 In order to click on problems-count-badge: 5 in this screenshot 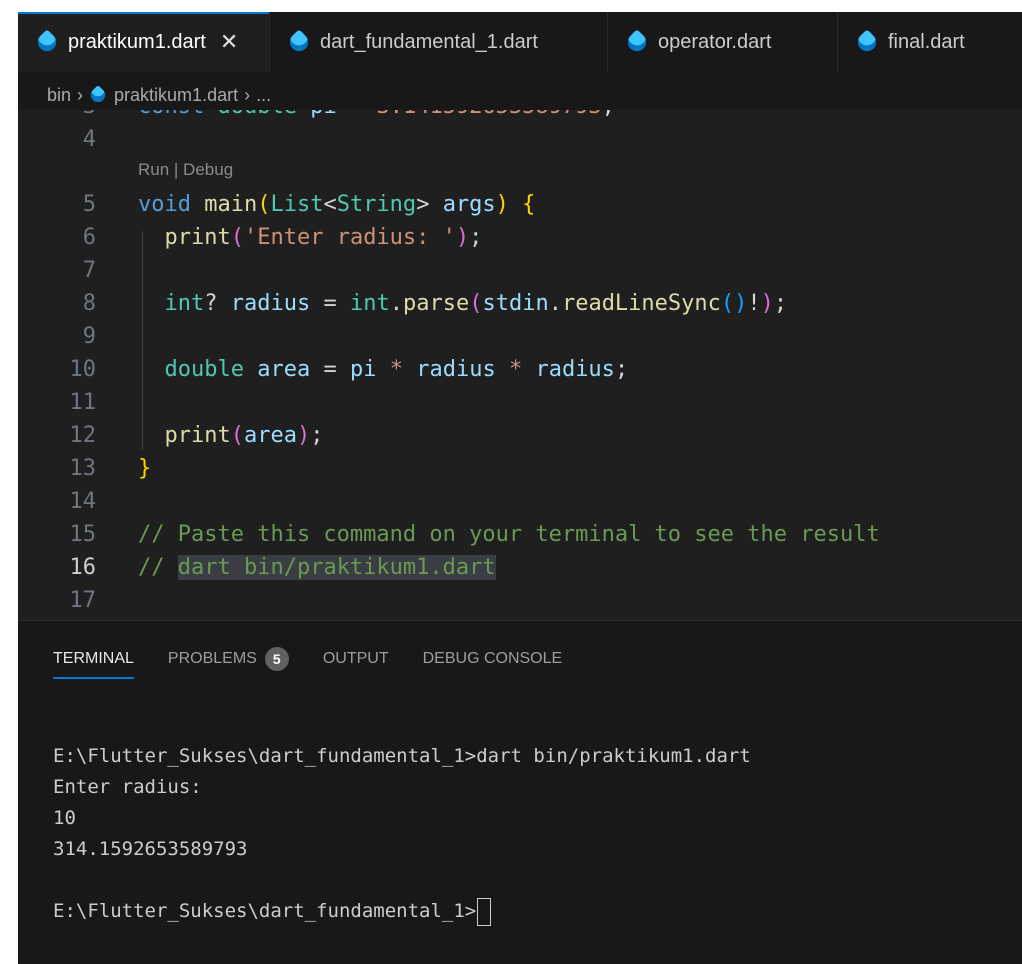, I will do `click(276, 659)`.